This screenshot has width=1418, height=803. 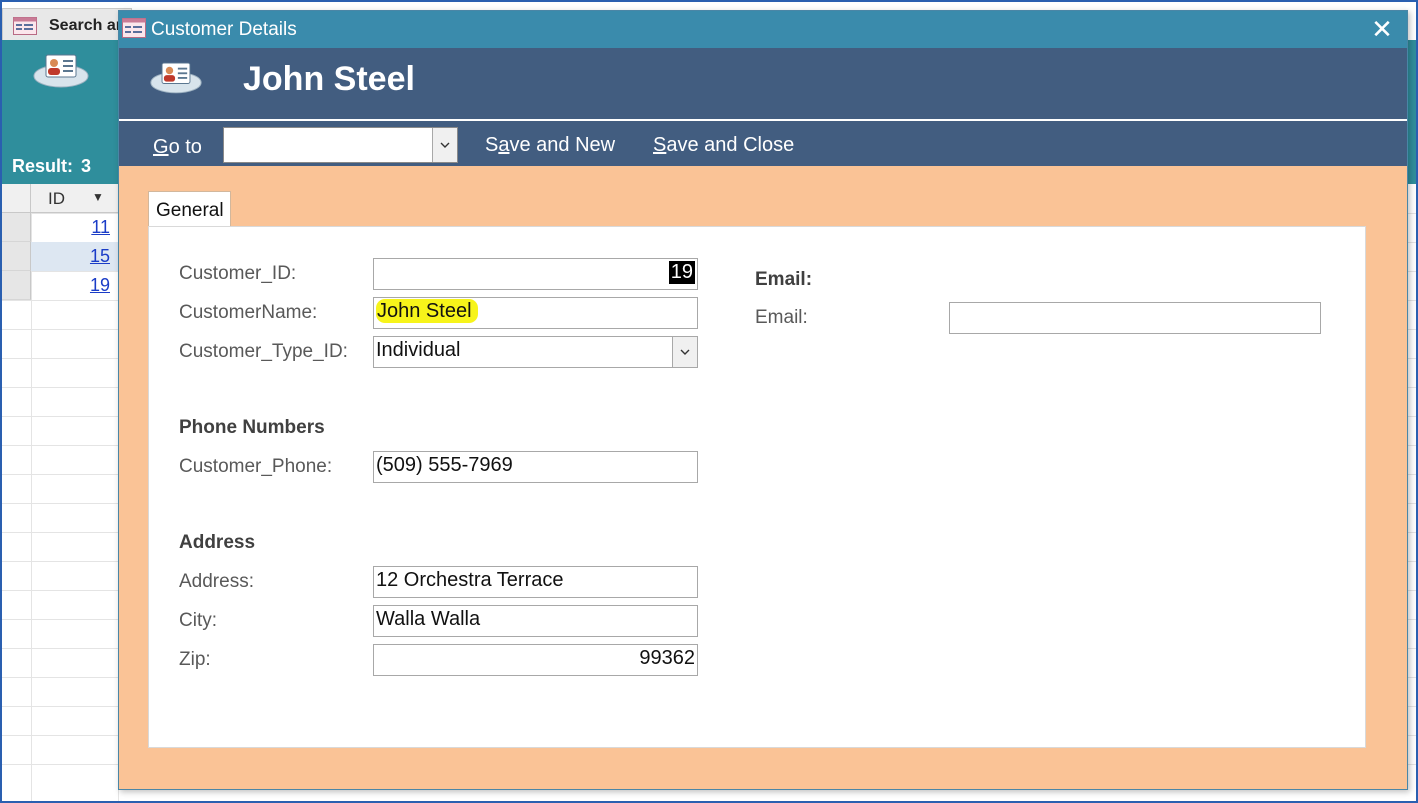 I want to click on city-value: Walla Walla, so click(x=428, y=619).